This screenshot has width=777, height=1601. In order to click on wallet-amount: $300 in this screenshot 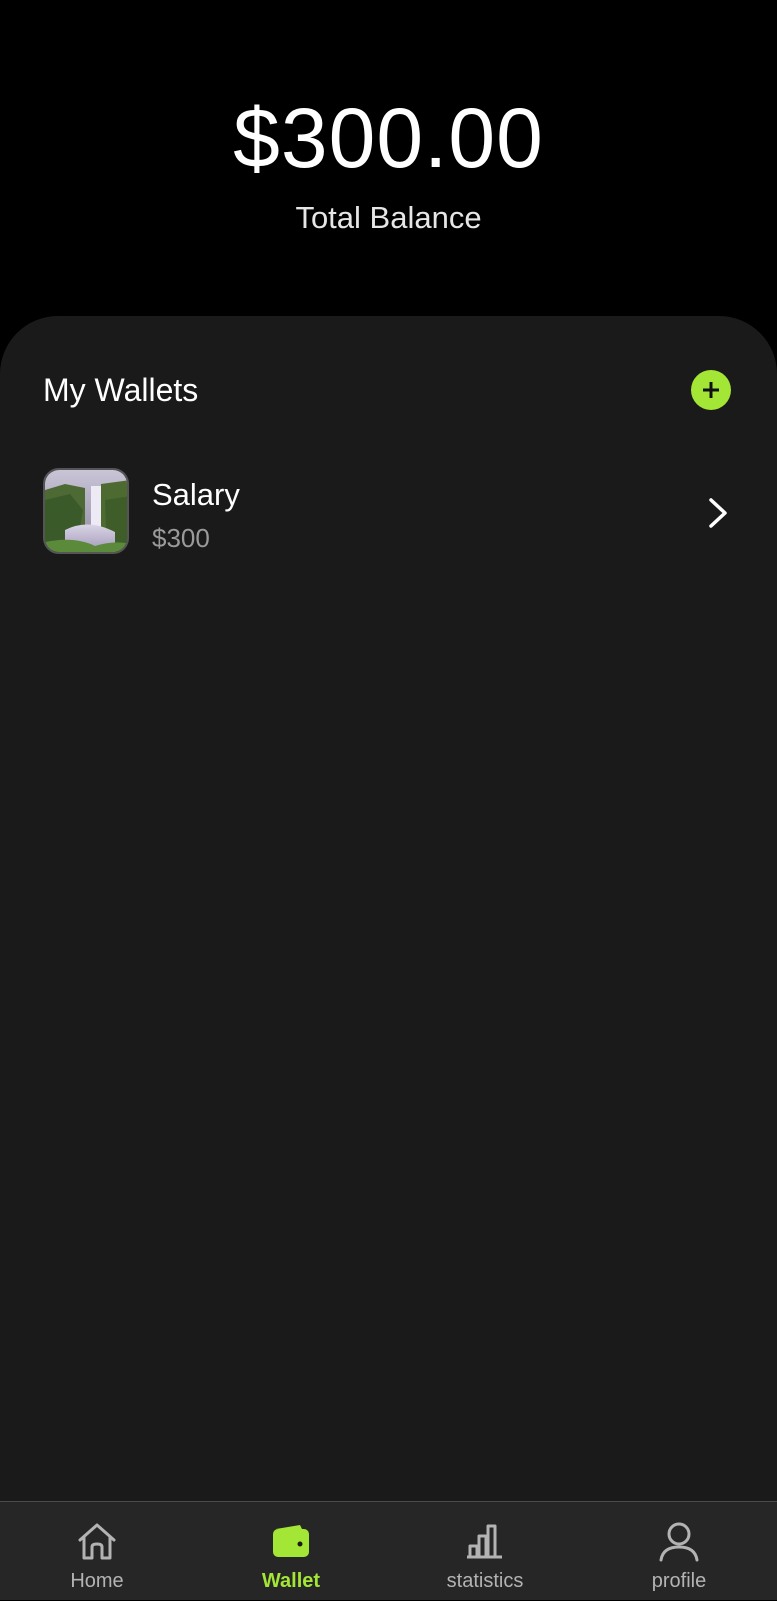, I will do `click(181, 538)`.